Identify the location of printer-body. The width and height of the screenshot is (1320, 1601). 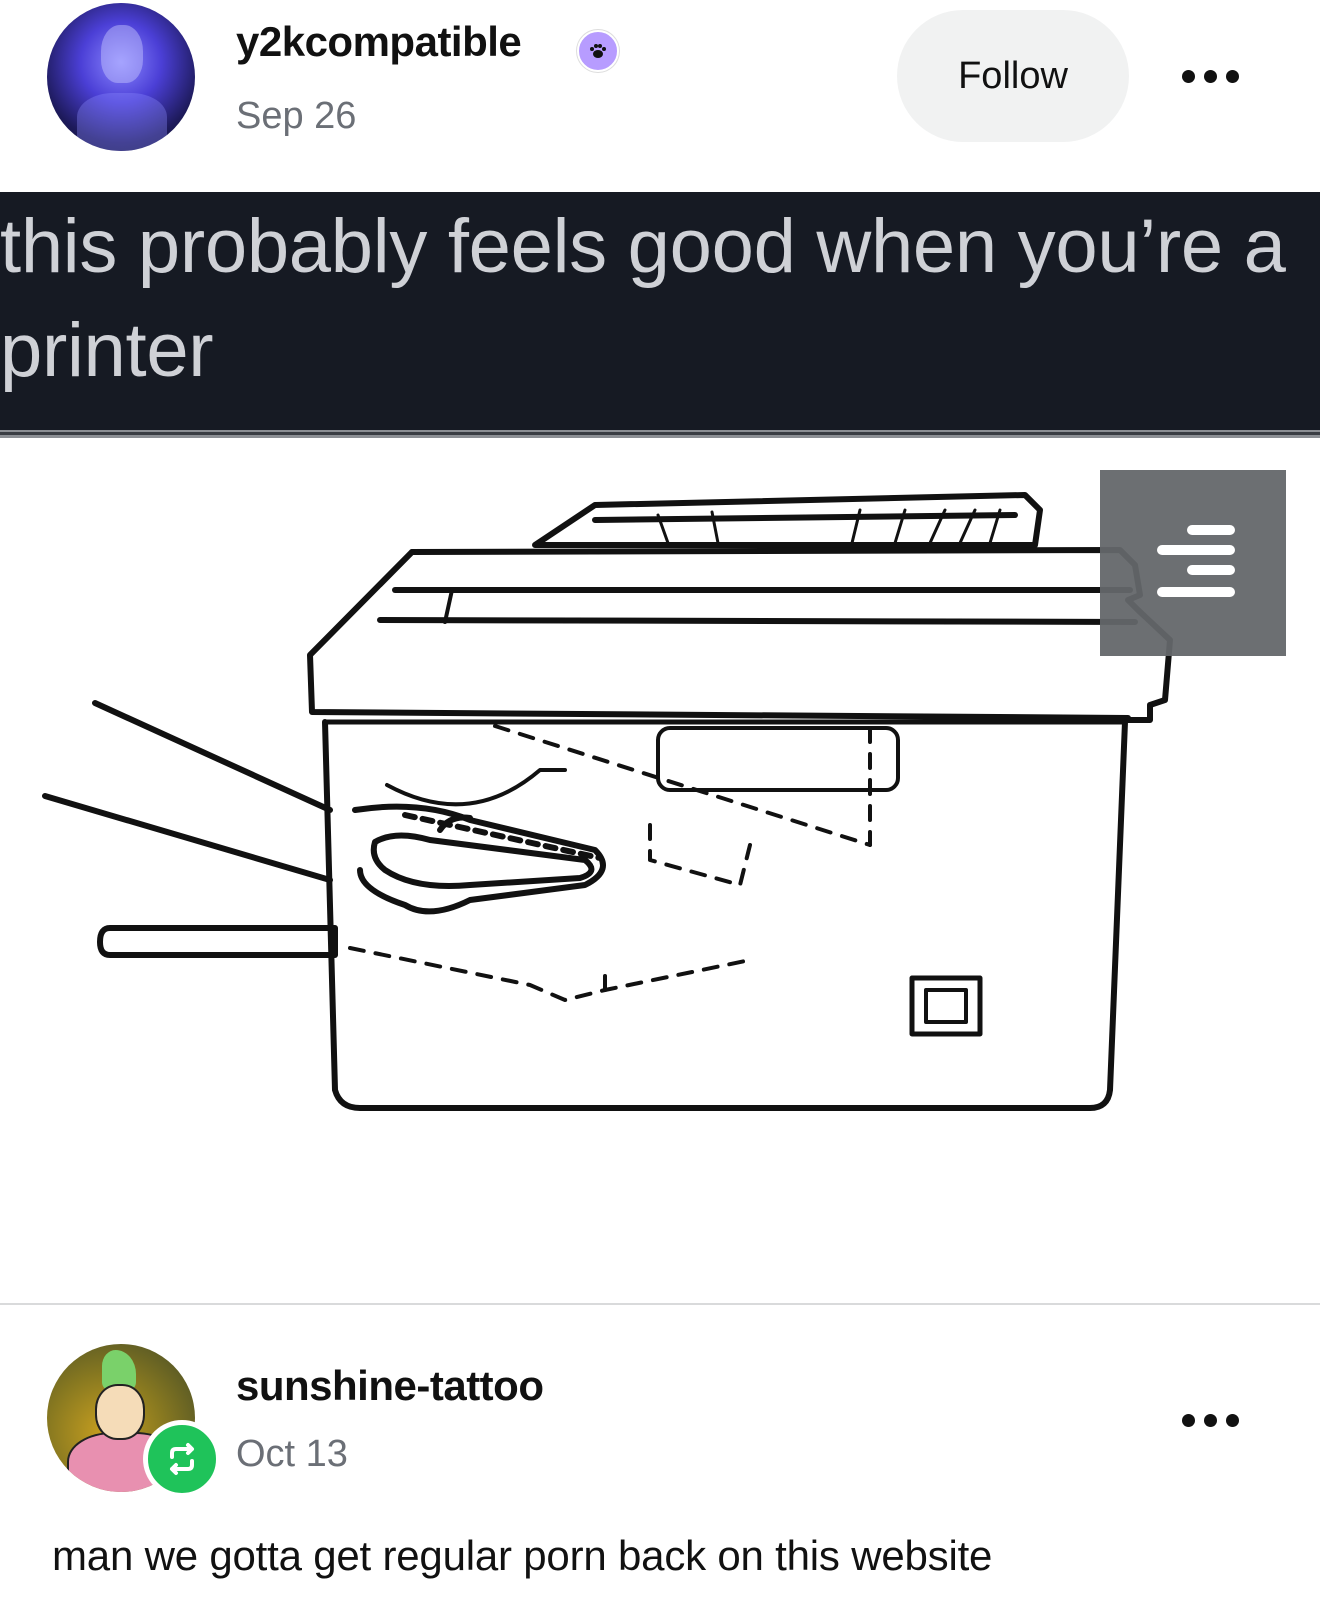
(725, 915).